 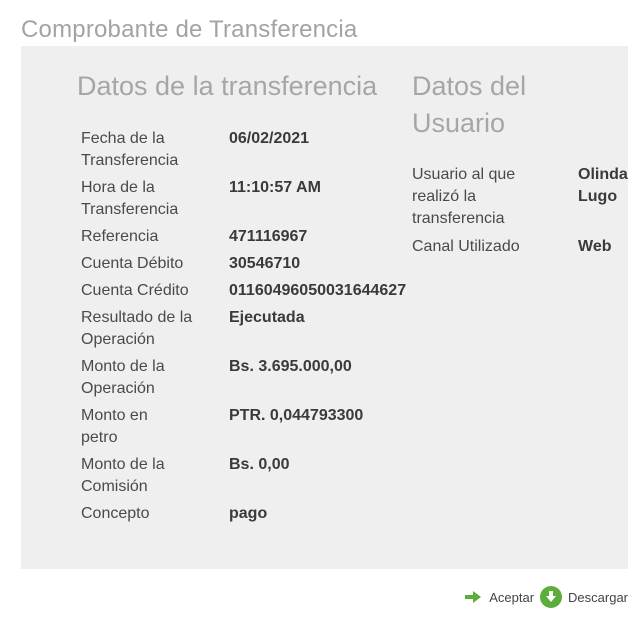 I want to click on row-value: PTR. 0,044793300, so click(x=296, y=415).